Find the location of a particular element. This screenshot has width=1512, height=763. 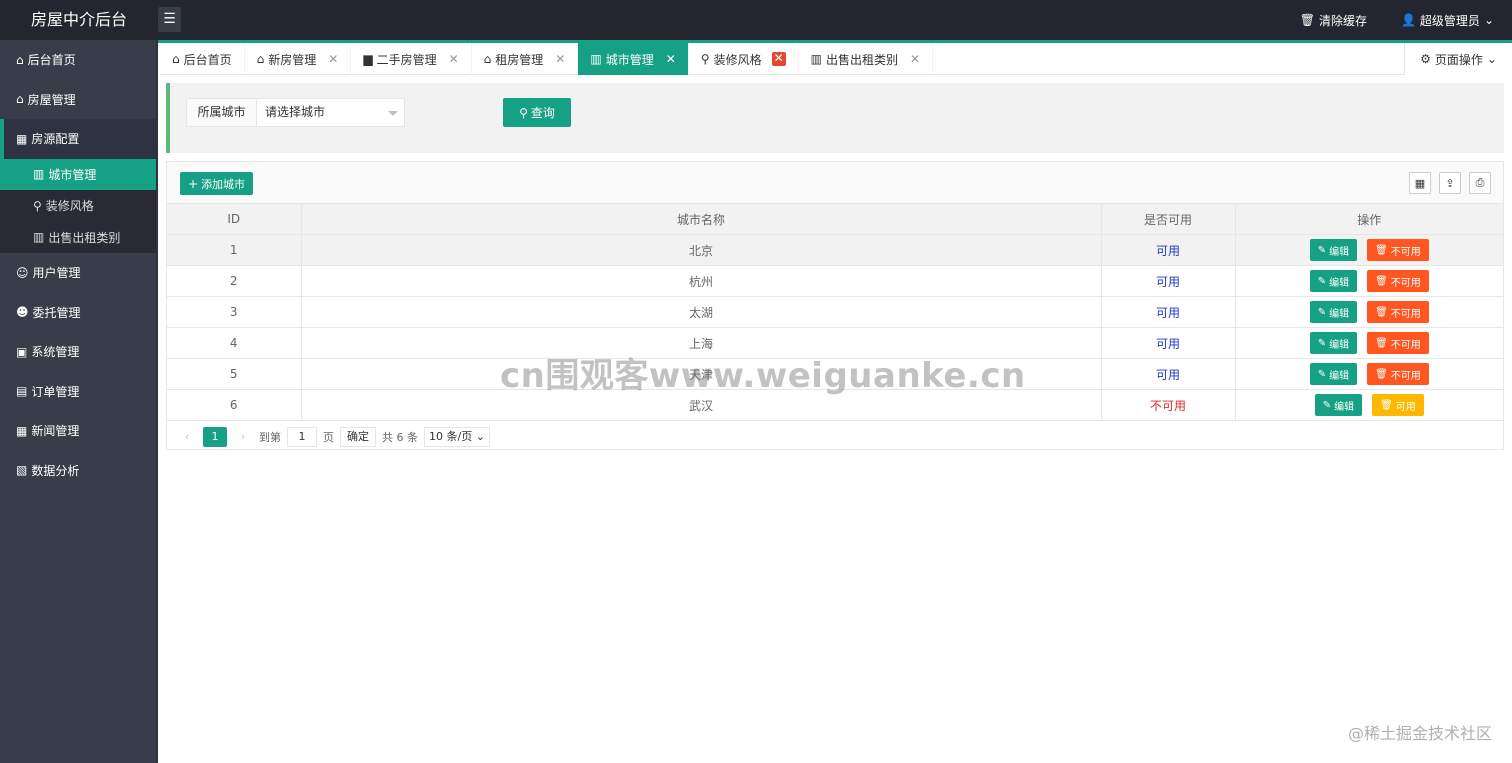

sidebar-item-order: ▤ 订单管理 is located at coordinates (78, 392).